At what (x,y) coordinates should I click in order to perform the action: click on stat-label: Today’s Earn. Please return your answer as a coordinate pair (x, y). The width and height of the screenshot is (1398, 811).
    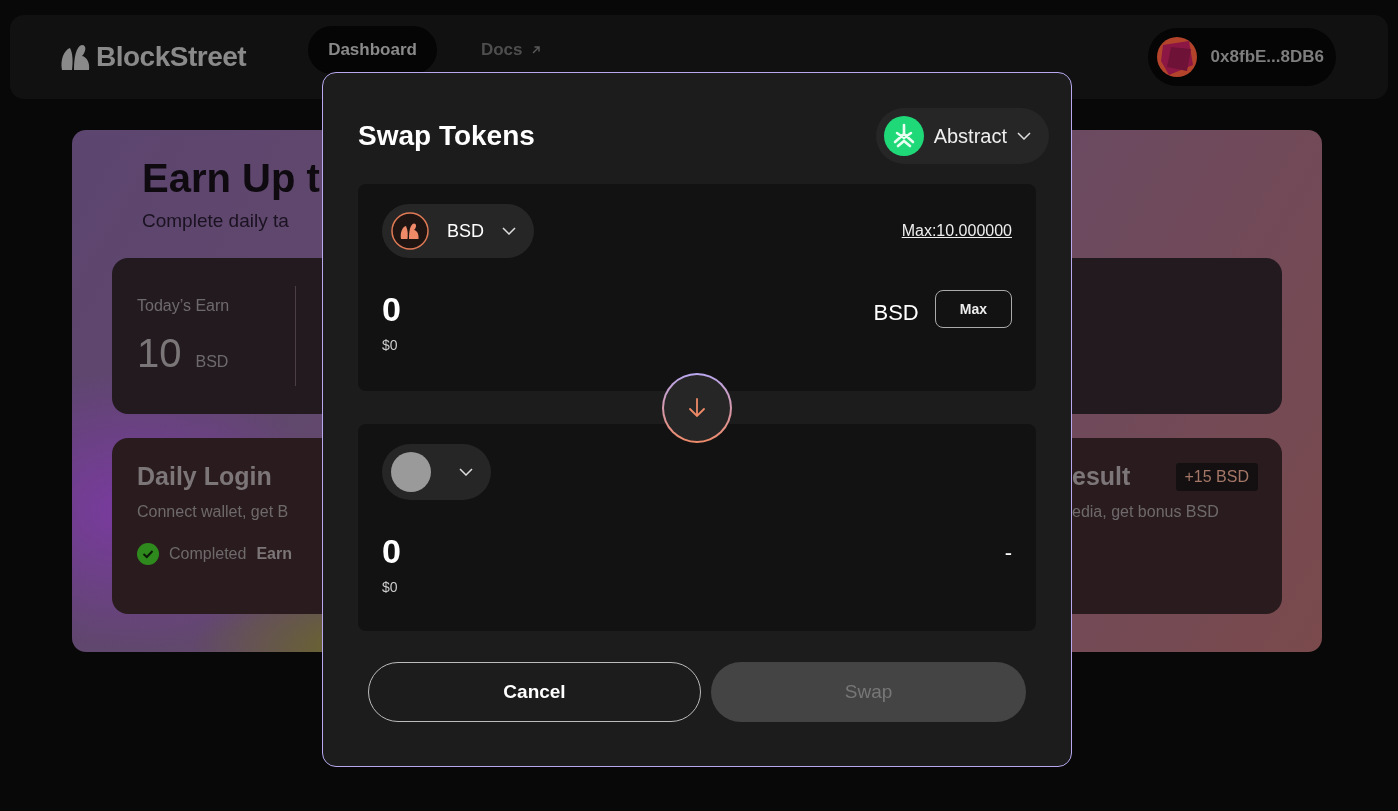
    Looking at the image, I should click on (184, 305).